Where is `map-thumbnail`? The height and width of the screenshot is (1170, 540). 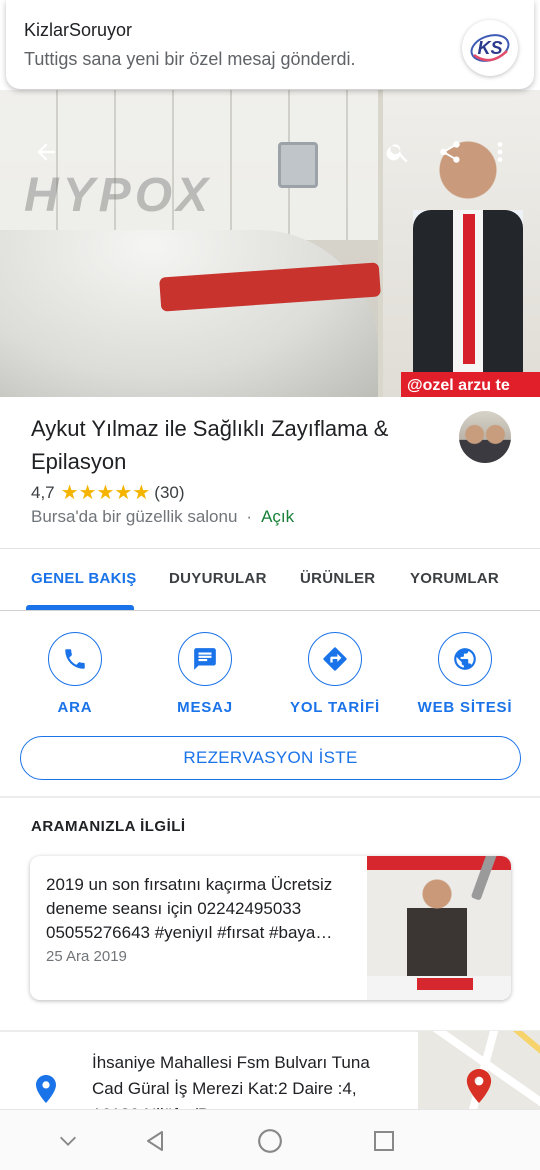 map-thumbnail is located at coordinates (479, 1071).